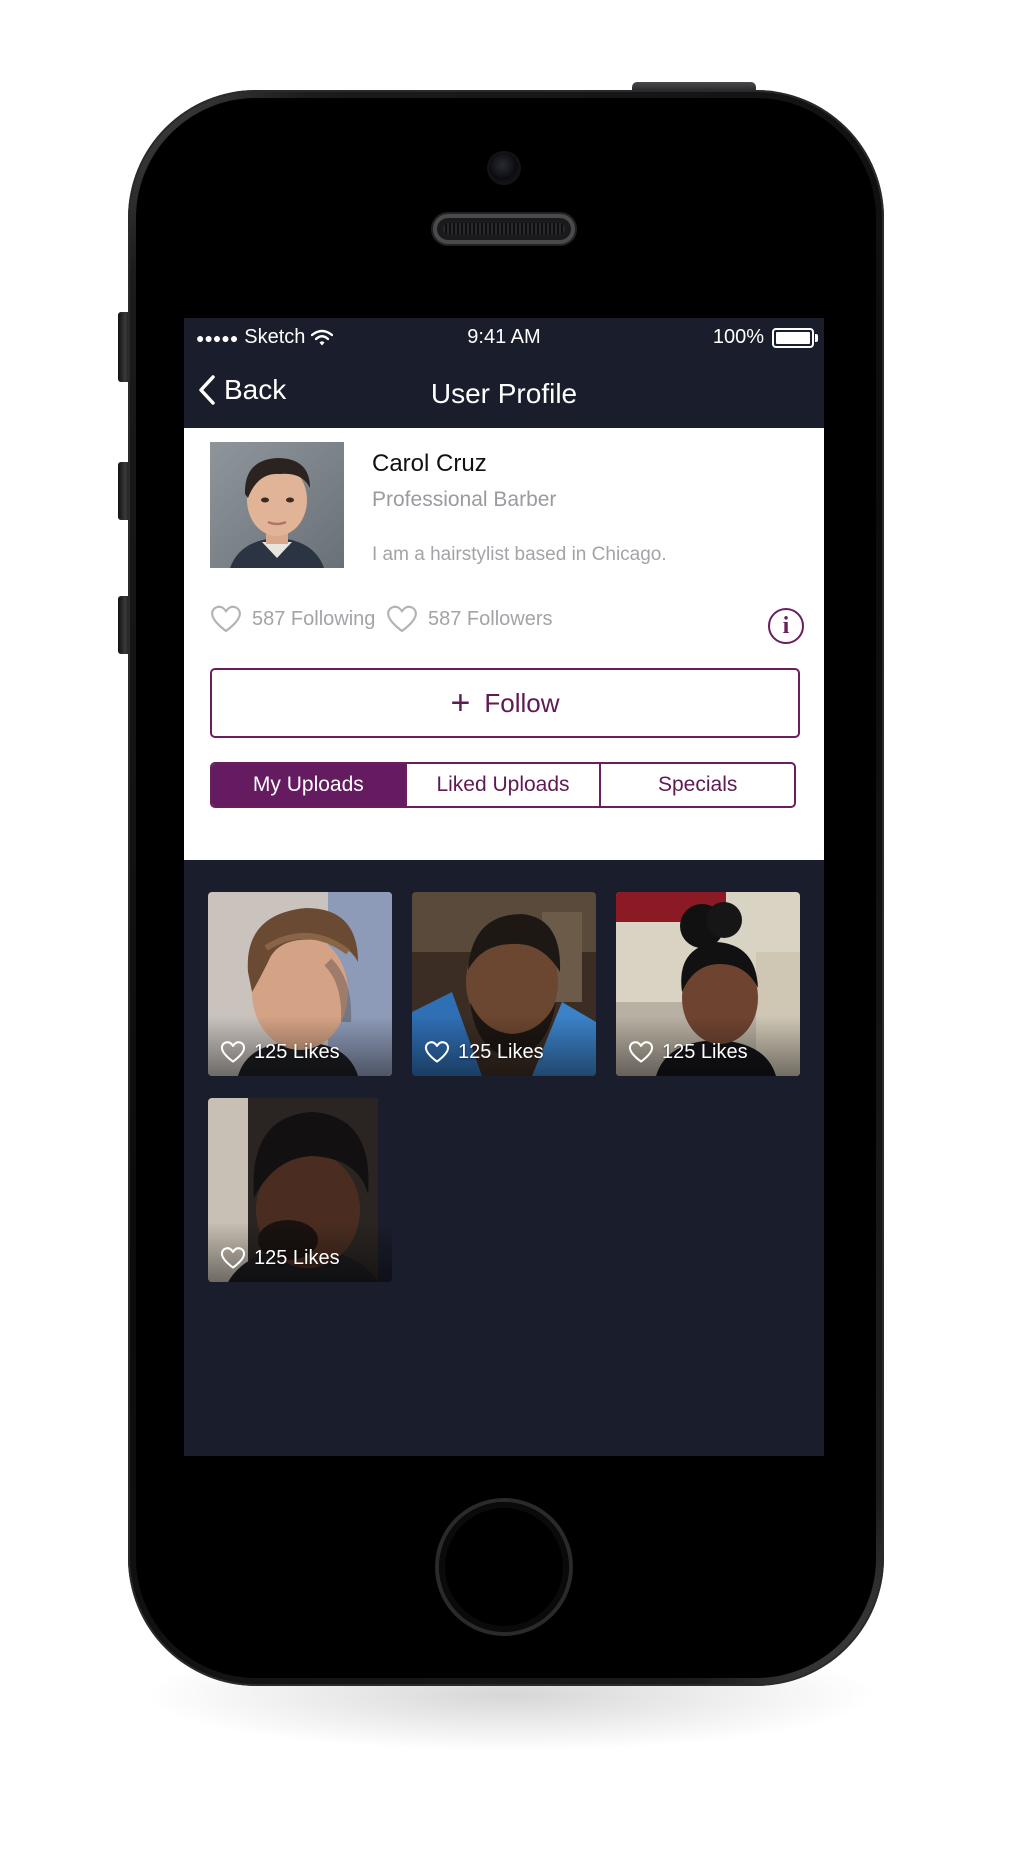 Image resolution: width=1010 pixels, height=1866 pixels. I want to click on battery-percent: 100%, so click(738, 337).